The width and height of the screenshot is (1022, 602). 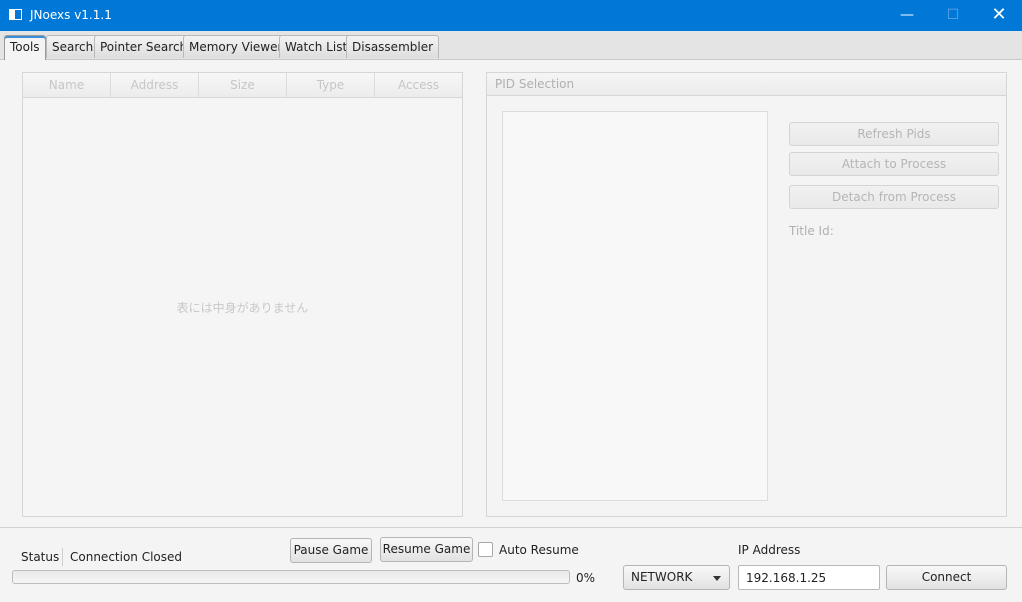 What do you see at coordinates (291, 577) in the screenshot?
I see `progress-bar` at bounding box center [291, 577].